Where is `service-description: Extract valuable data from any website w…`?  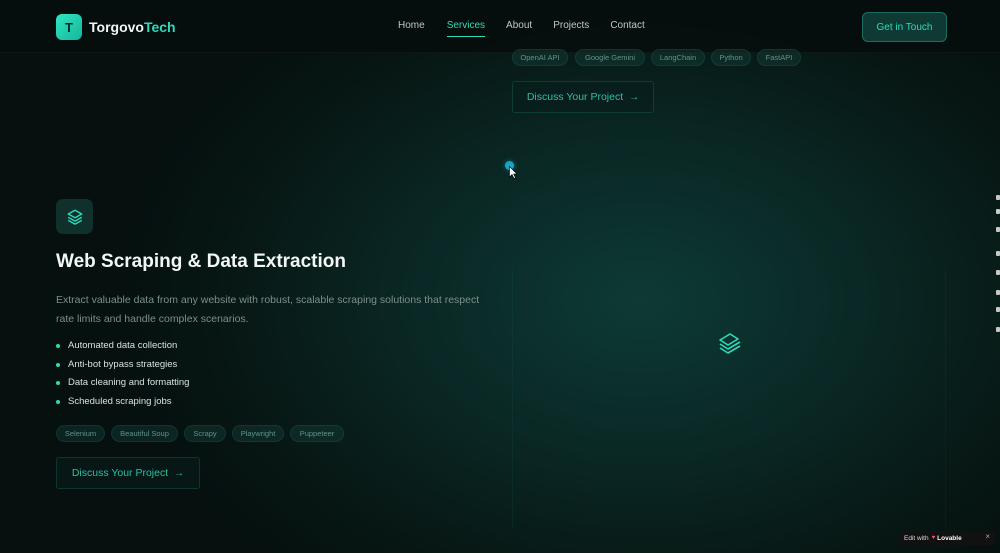
service-description: Extract valuable data from any website w… is located at coordinates (268, 309).